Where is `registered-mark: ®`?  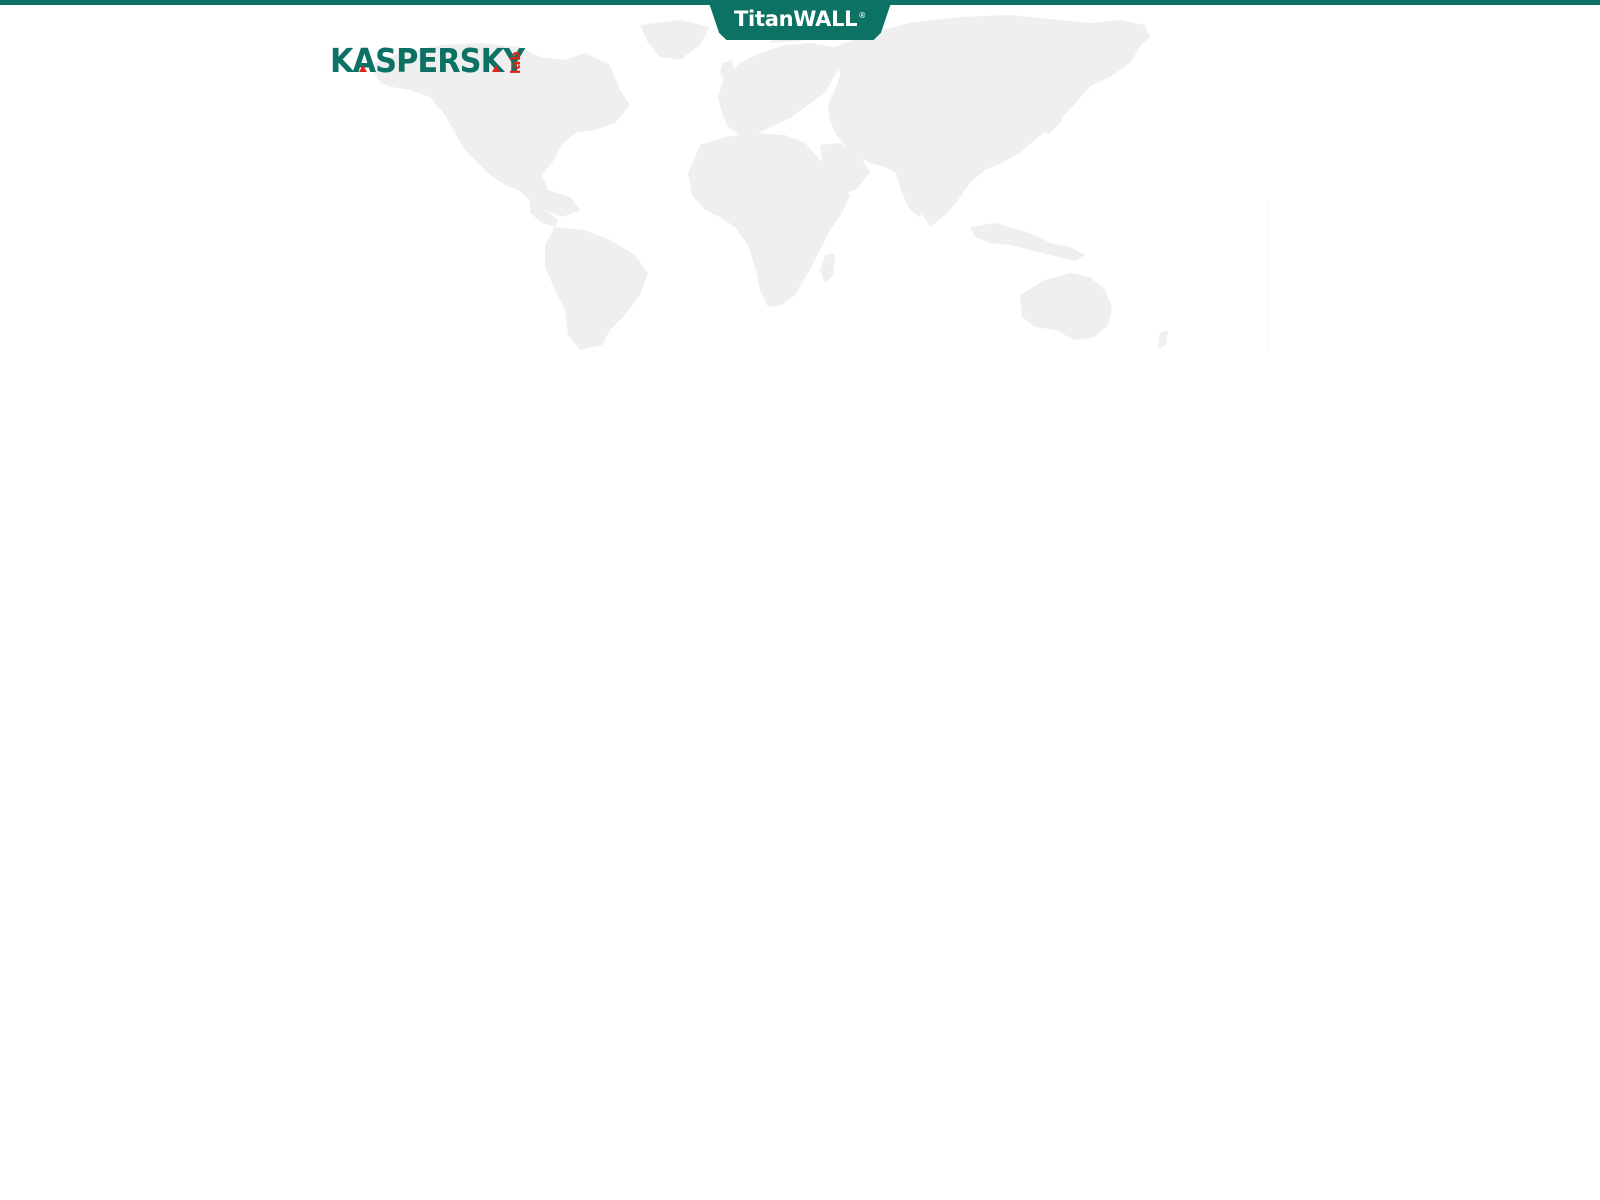
registered-mark: ® is located at coordinates (862, 15).